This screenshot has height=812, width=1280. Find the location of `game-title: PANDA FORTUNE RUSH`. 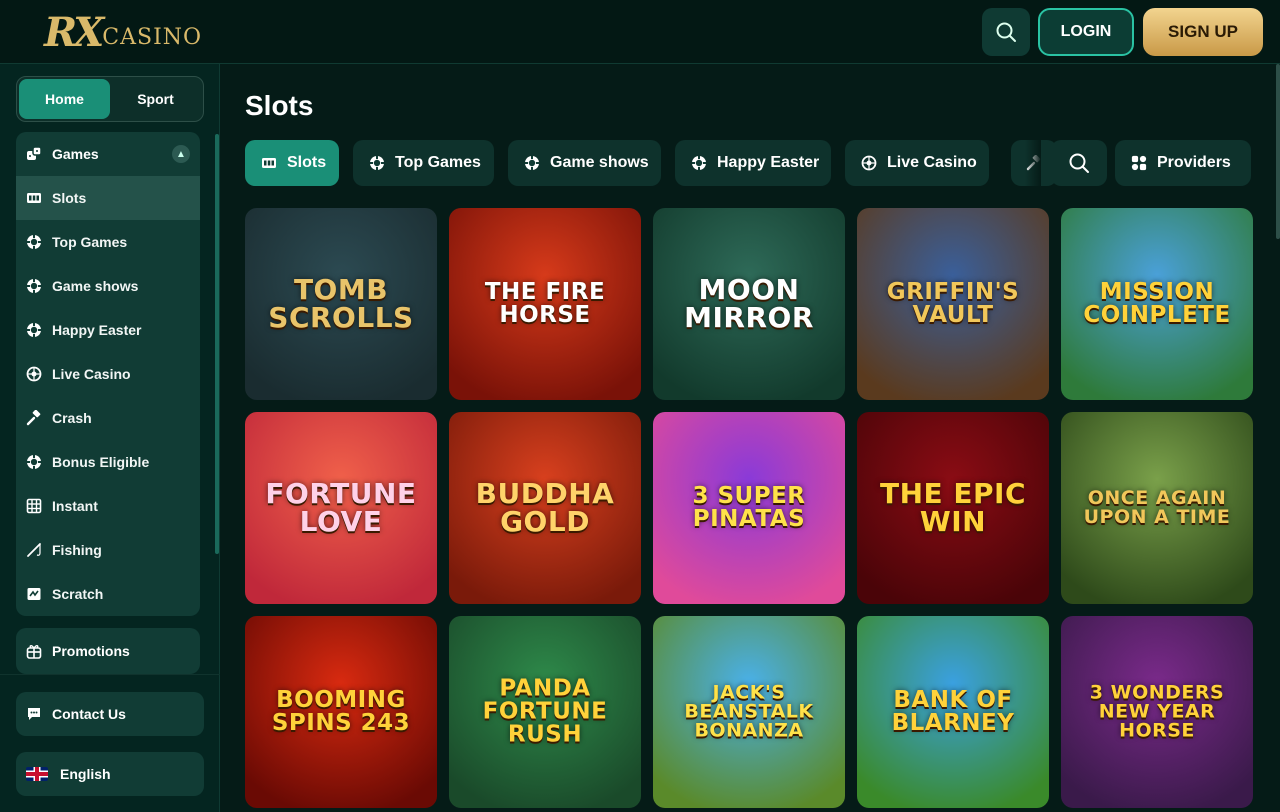

game-title: PANDA FORTUNE RUSH is located at coordinates (545, 711).